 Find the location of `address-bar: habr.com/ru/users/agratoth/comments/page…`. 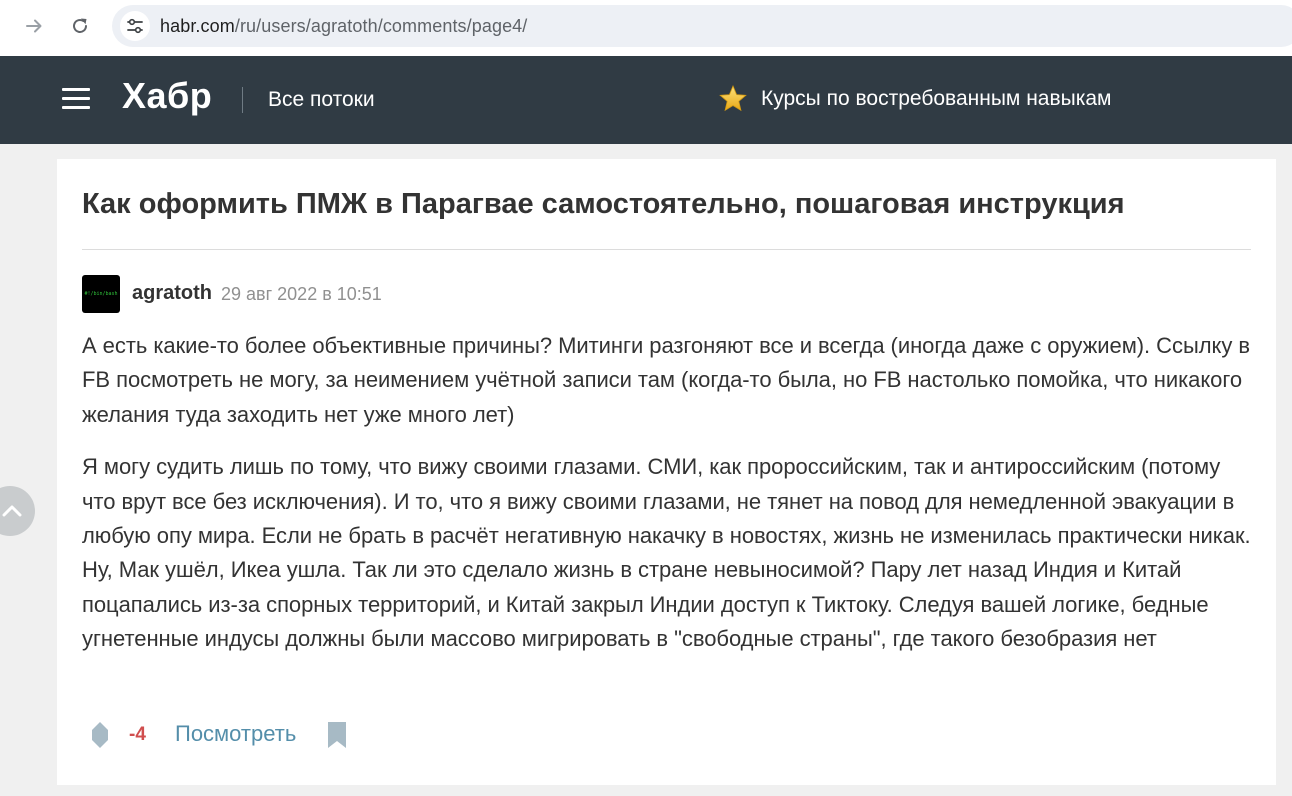

address-bar: habr.com/ru/users/agratoth/comments/page… is located at coordinates (702, 26).